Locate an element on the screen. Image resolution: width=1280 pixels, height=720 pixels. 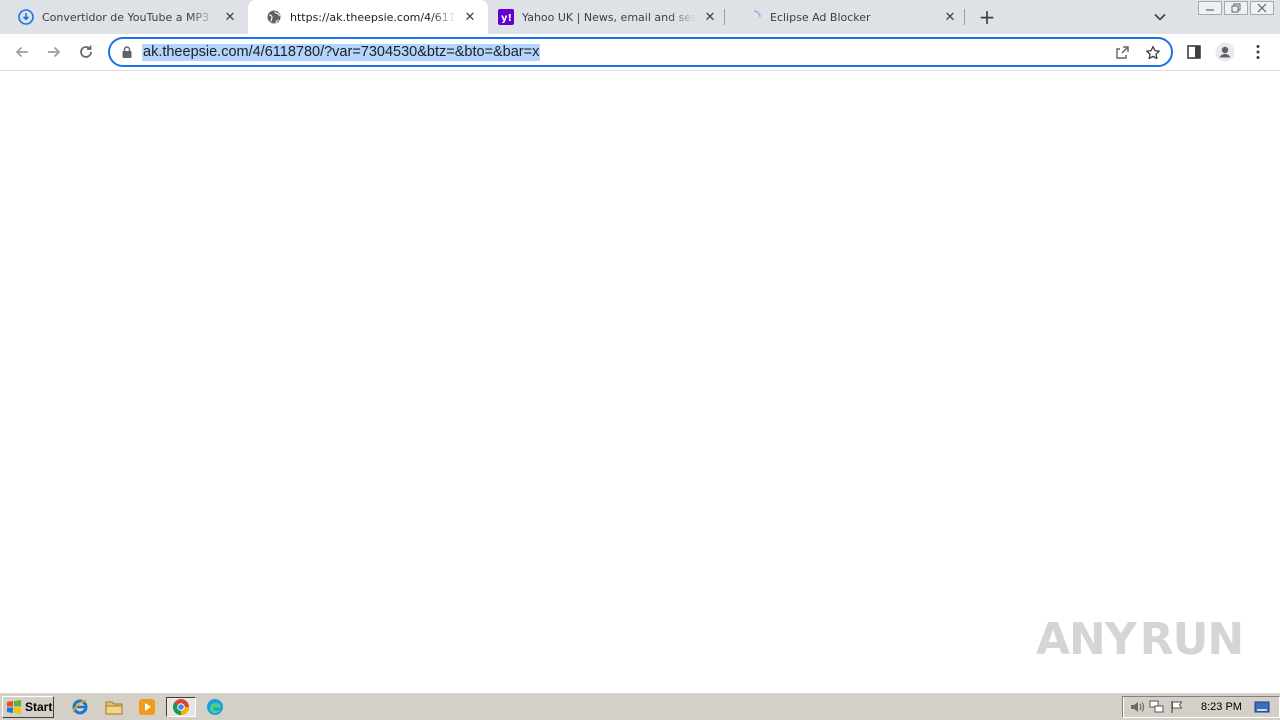
minimize-button is located at coordinates (1210, 8).